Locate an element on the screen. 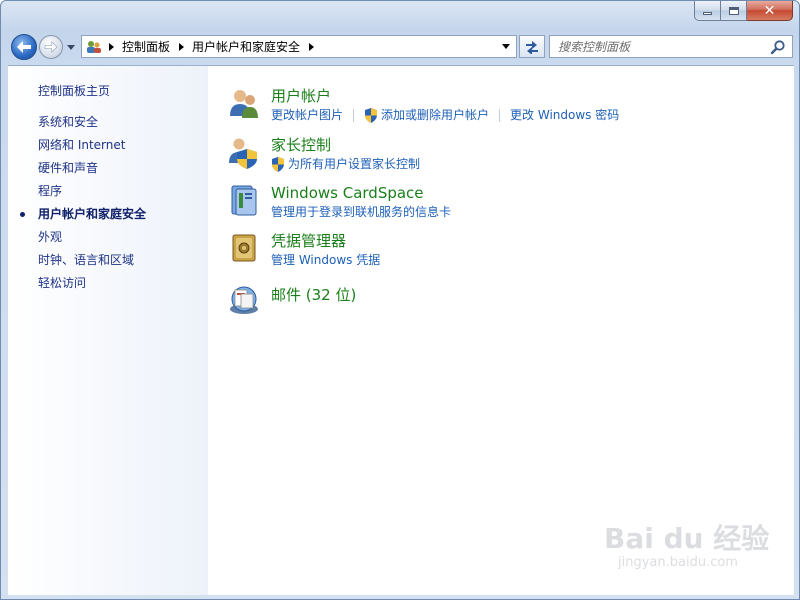 The height and width of the screenshot is (600, 800). forward-arrow-icon is located at coordinates (51, 47).